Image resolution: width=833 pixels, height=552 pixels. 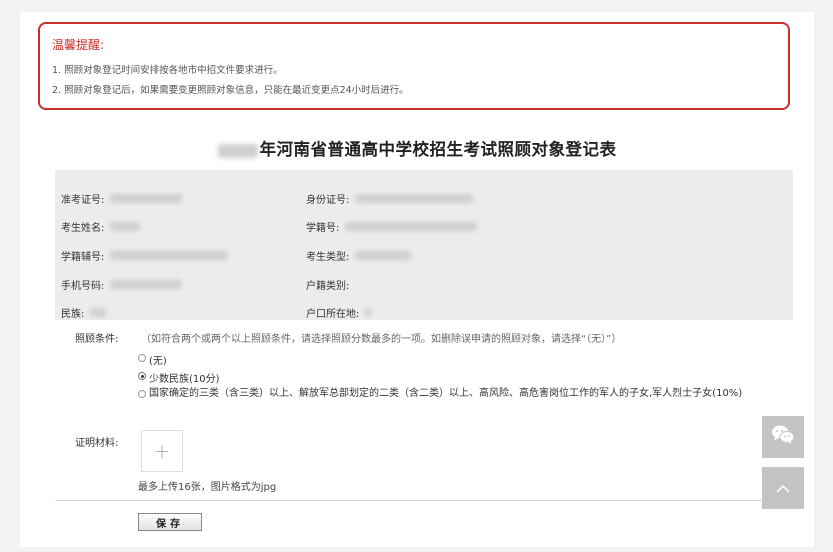 What do you see at coordinates (167, 70) in the screenshot?
I see `notice-line-1: 1. 照顾对象登记时间安排按各地市中招文件要求进行。` at bounding box center [167, 70].